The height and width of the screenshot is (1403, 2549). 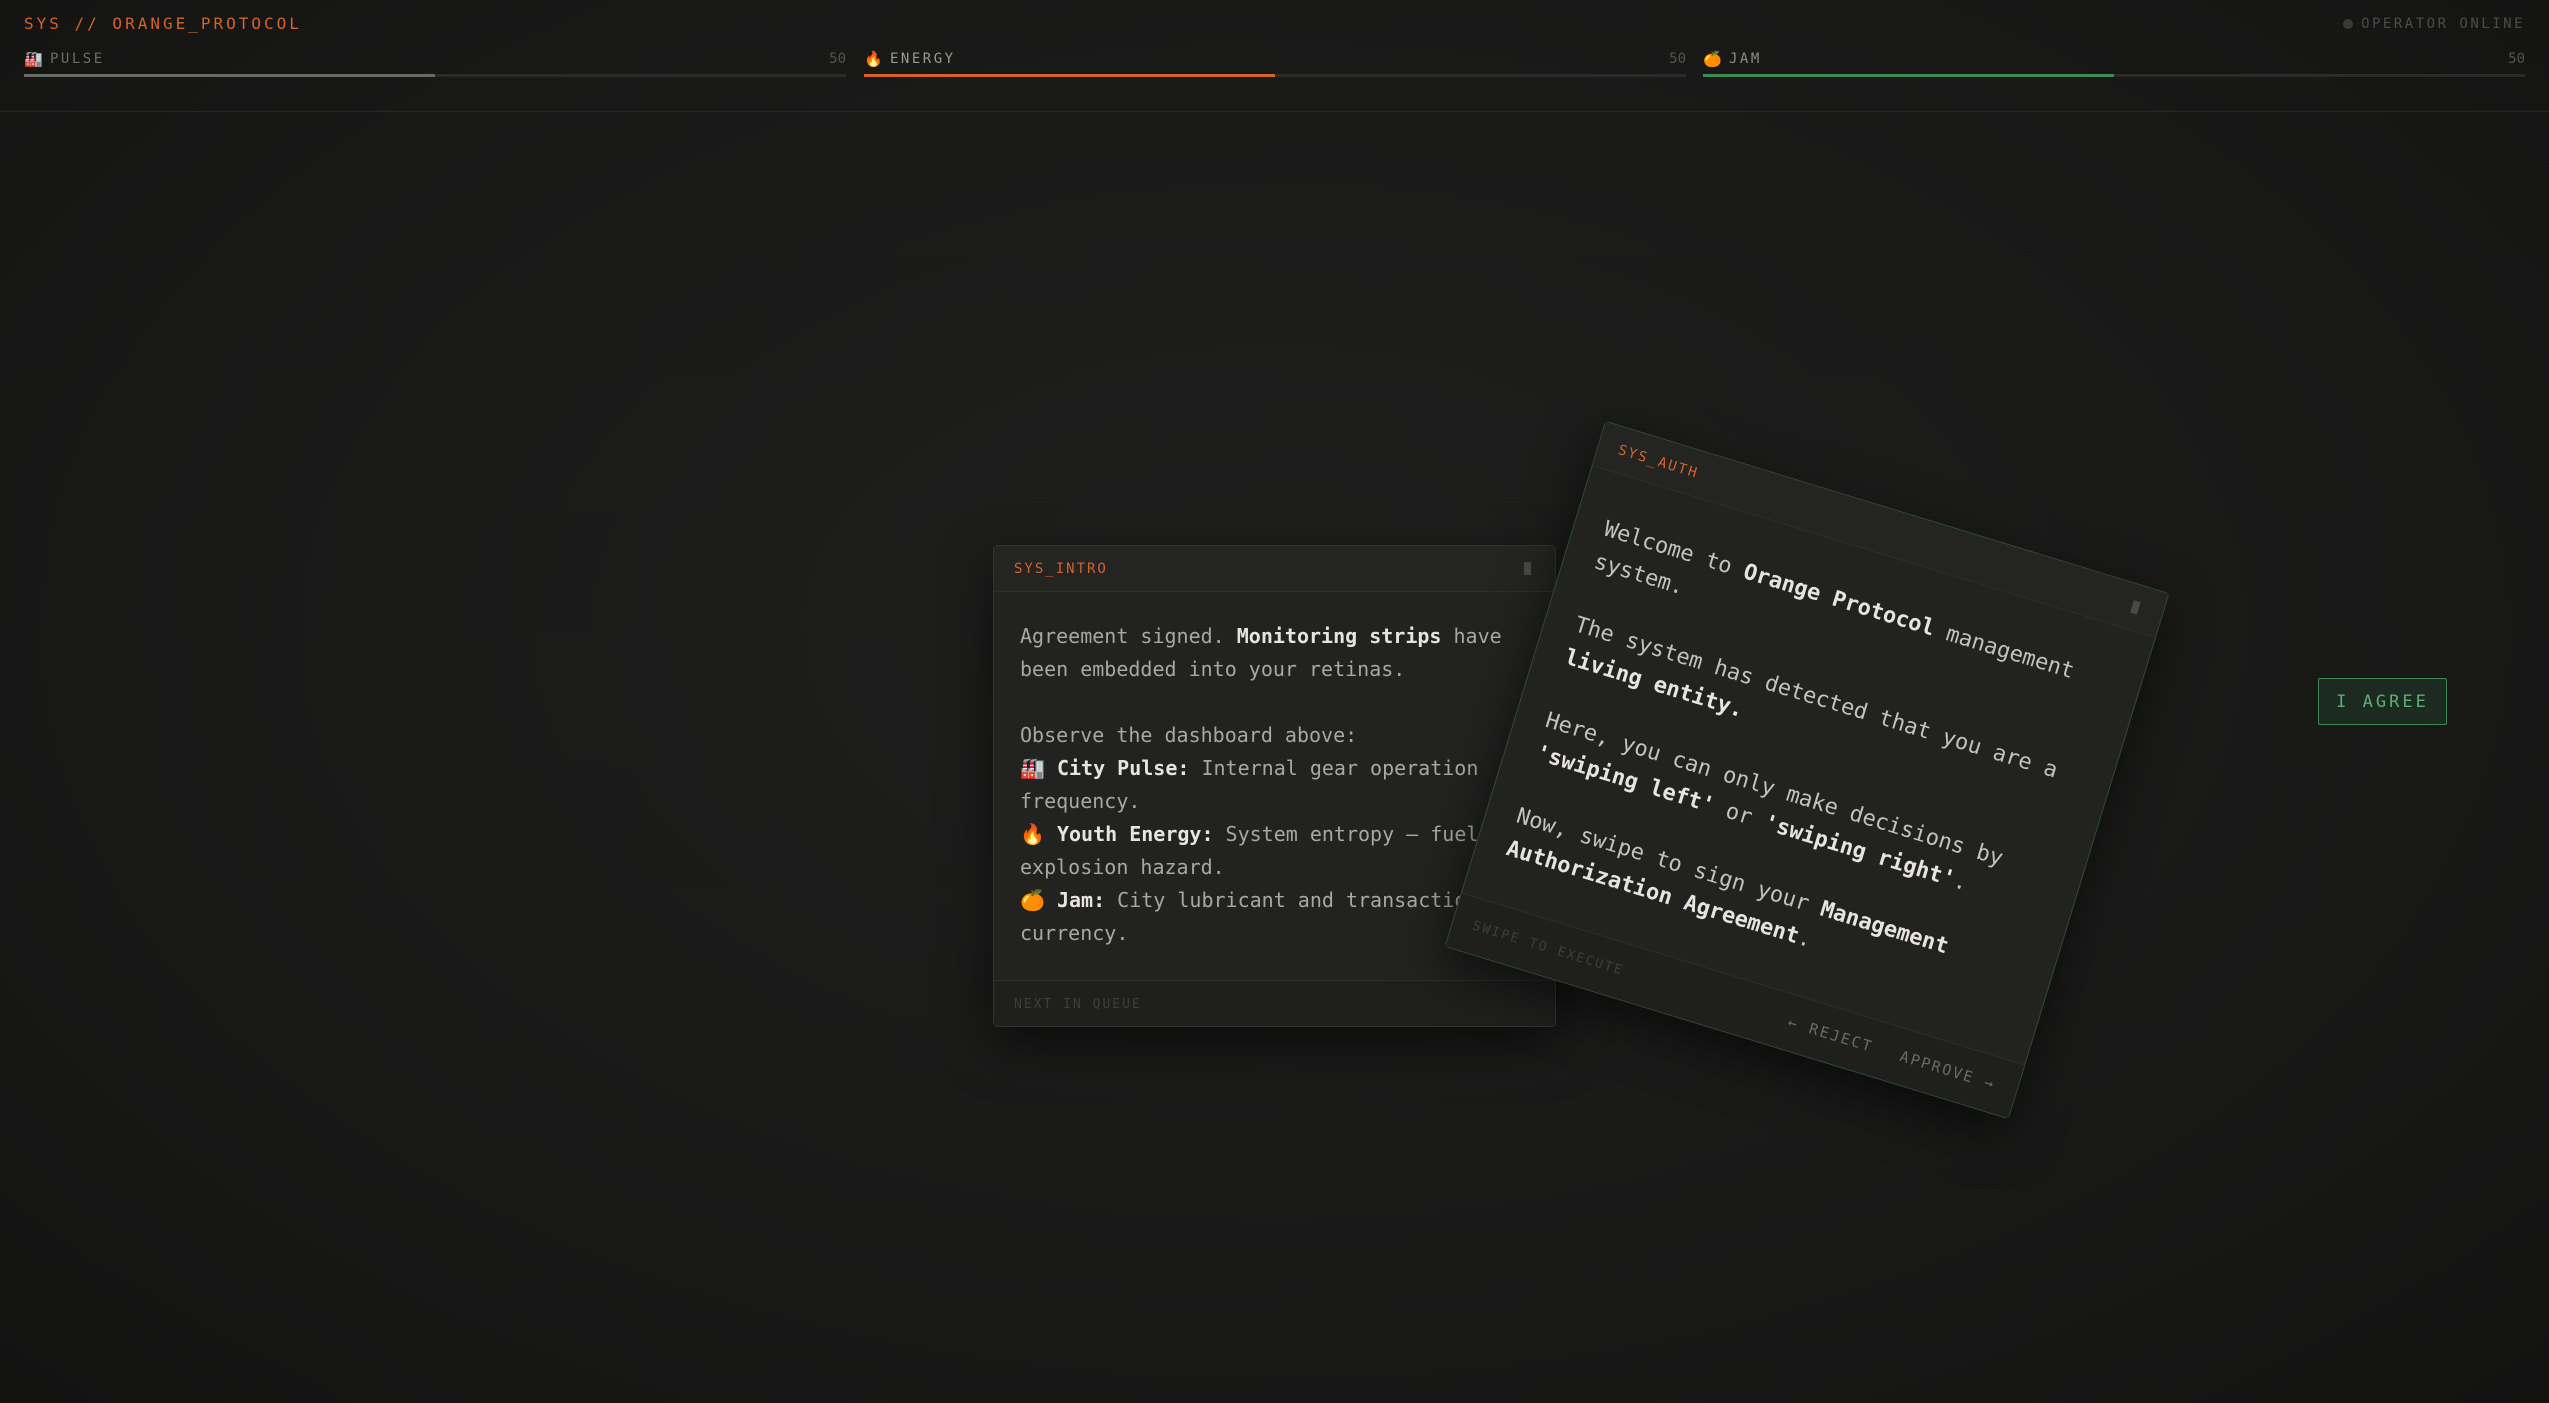 What do you see at coordinates (1738, 814) in the screenshot?
I see `text-span: or` at bounding box center [1738, 814].